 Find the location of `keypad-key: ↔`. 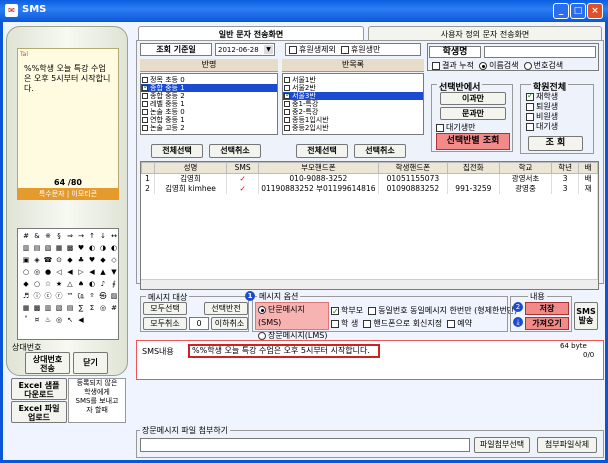

keypad-key: ↔ is located at coordinates (114, 236).